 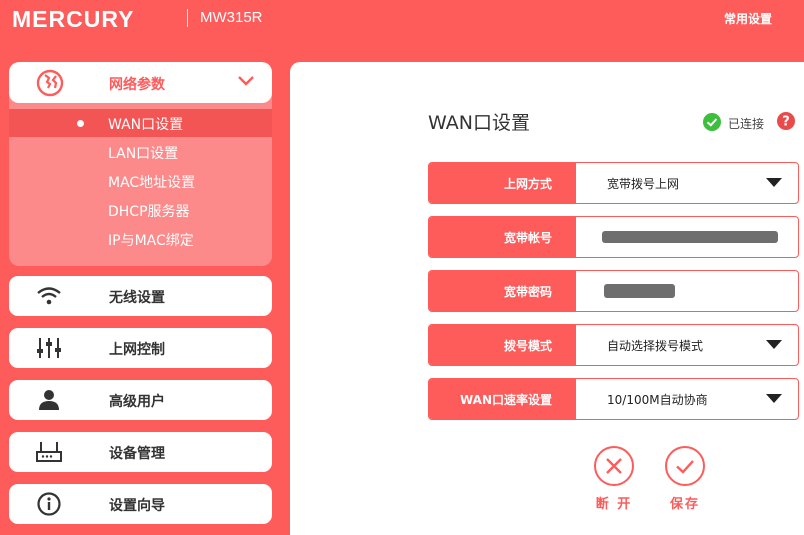 I want to click on sidebar-subitem-label: LAN口设置, so click(x=143, y=154).